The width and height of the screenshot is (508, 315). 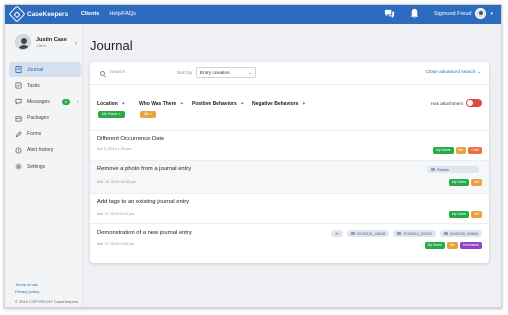 I want to click on tasks-icon, so click(x=18, y=85).